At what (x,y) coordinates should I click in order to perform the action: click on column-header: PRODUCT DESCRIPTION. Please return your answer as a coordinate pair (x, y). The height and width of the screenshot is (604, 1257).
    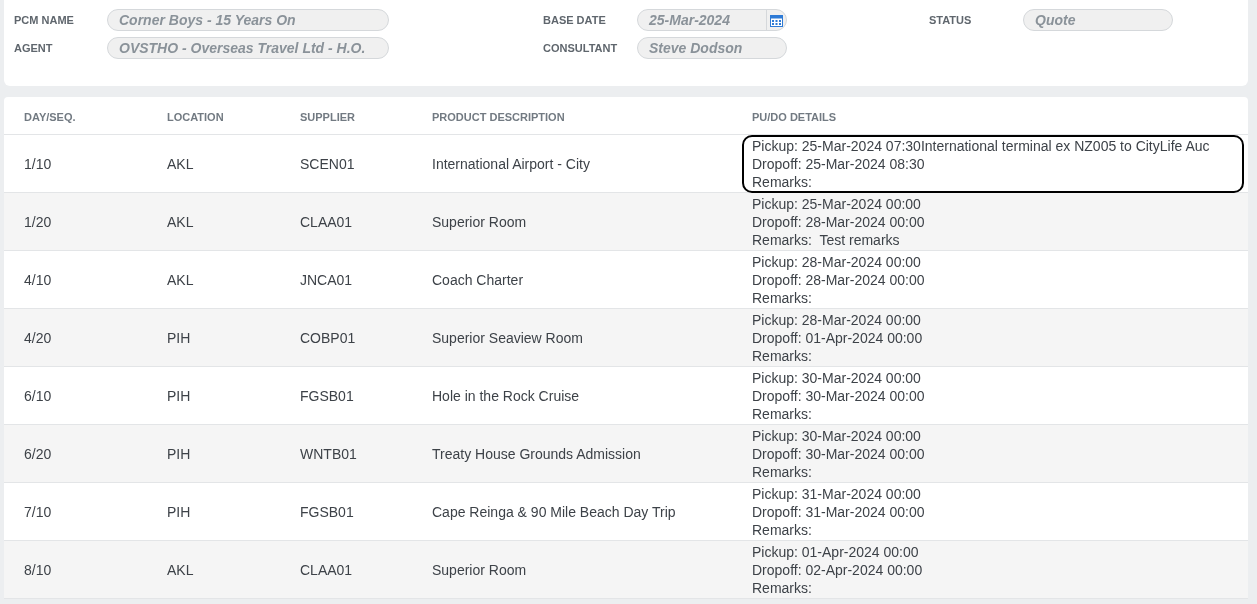
    Looking at the image, I should click on (498, 116).